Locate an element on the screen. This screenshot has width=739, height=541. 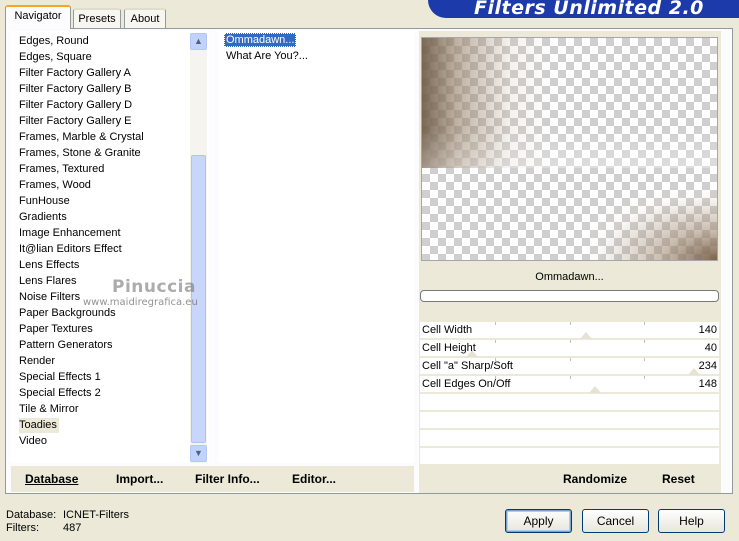
param-value: 40 is located at coordinates (710, 348).